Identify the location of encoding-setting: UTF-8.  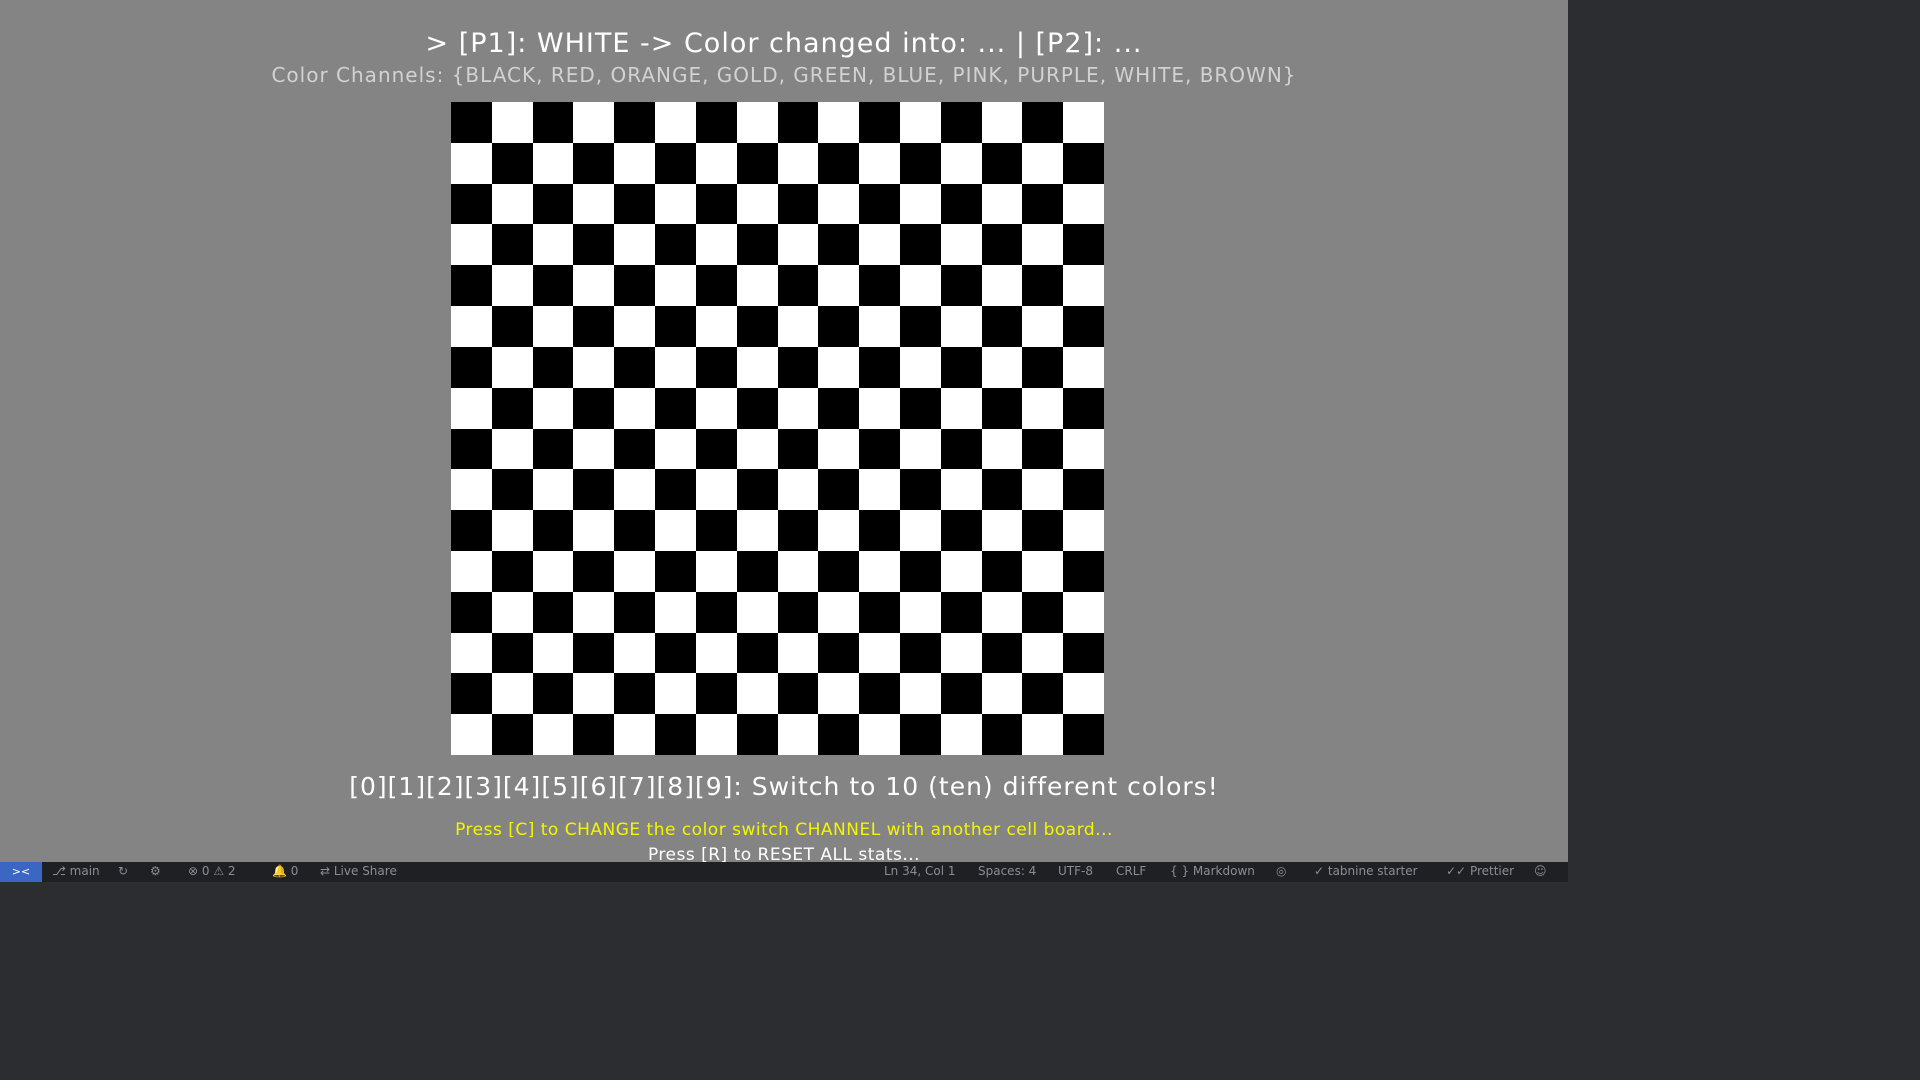
(1075, 871).